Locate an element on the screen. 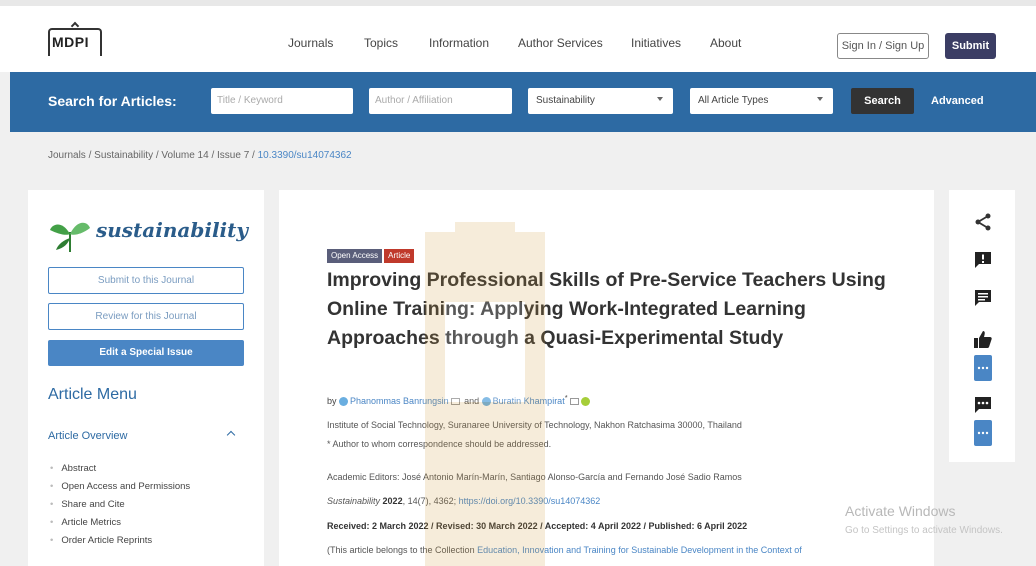 This screenshot has width=1036, height=566. mdpi-logo: MDPI is located at coordinates (75, 42).